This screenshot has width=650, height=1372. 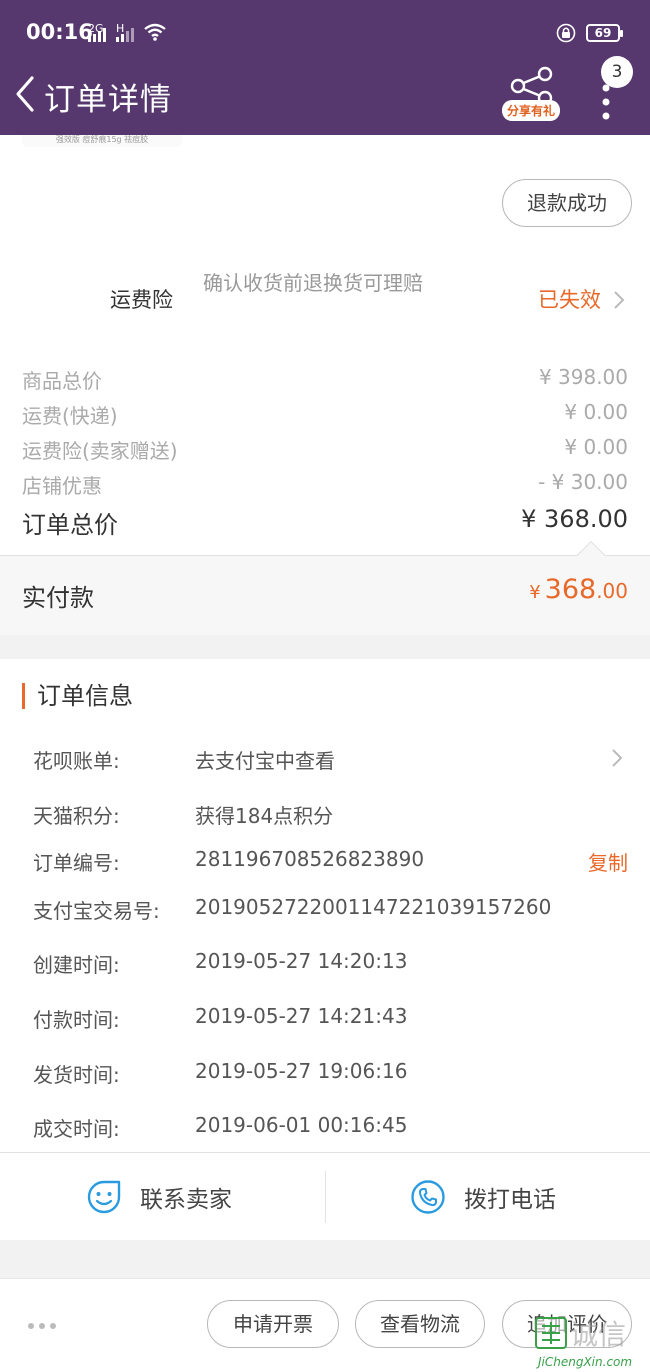 What do you see at coordinates (617, 72) in the screenshot?
I see `notification-badge: 3` at bounding box center [617, 72].